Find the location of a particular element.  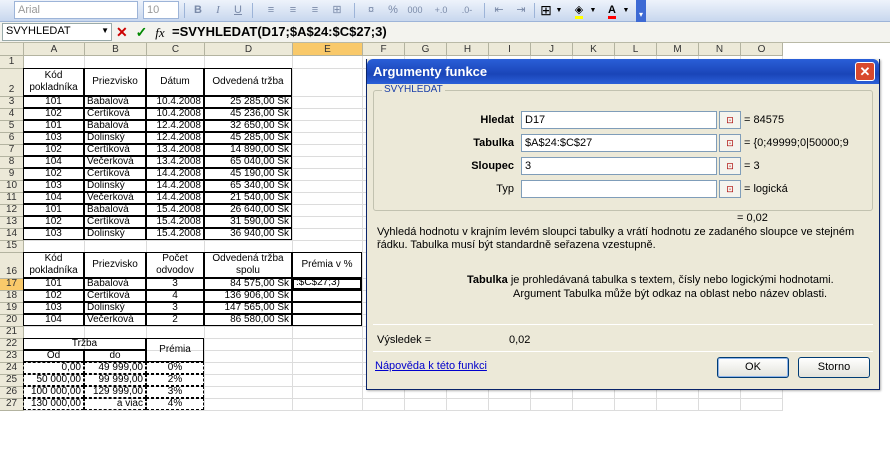

arg-input-hledat: D17 is located at coordinates (619, 120).